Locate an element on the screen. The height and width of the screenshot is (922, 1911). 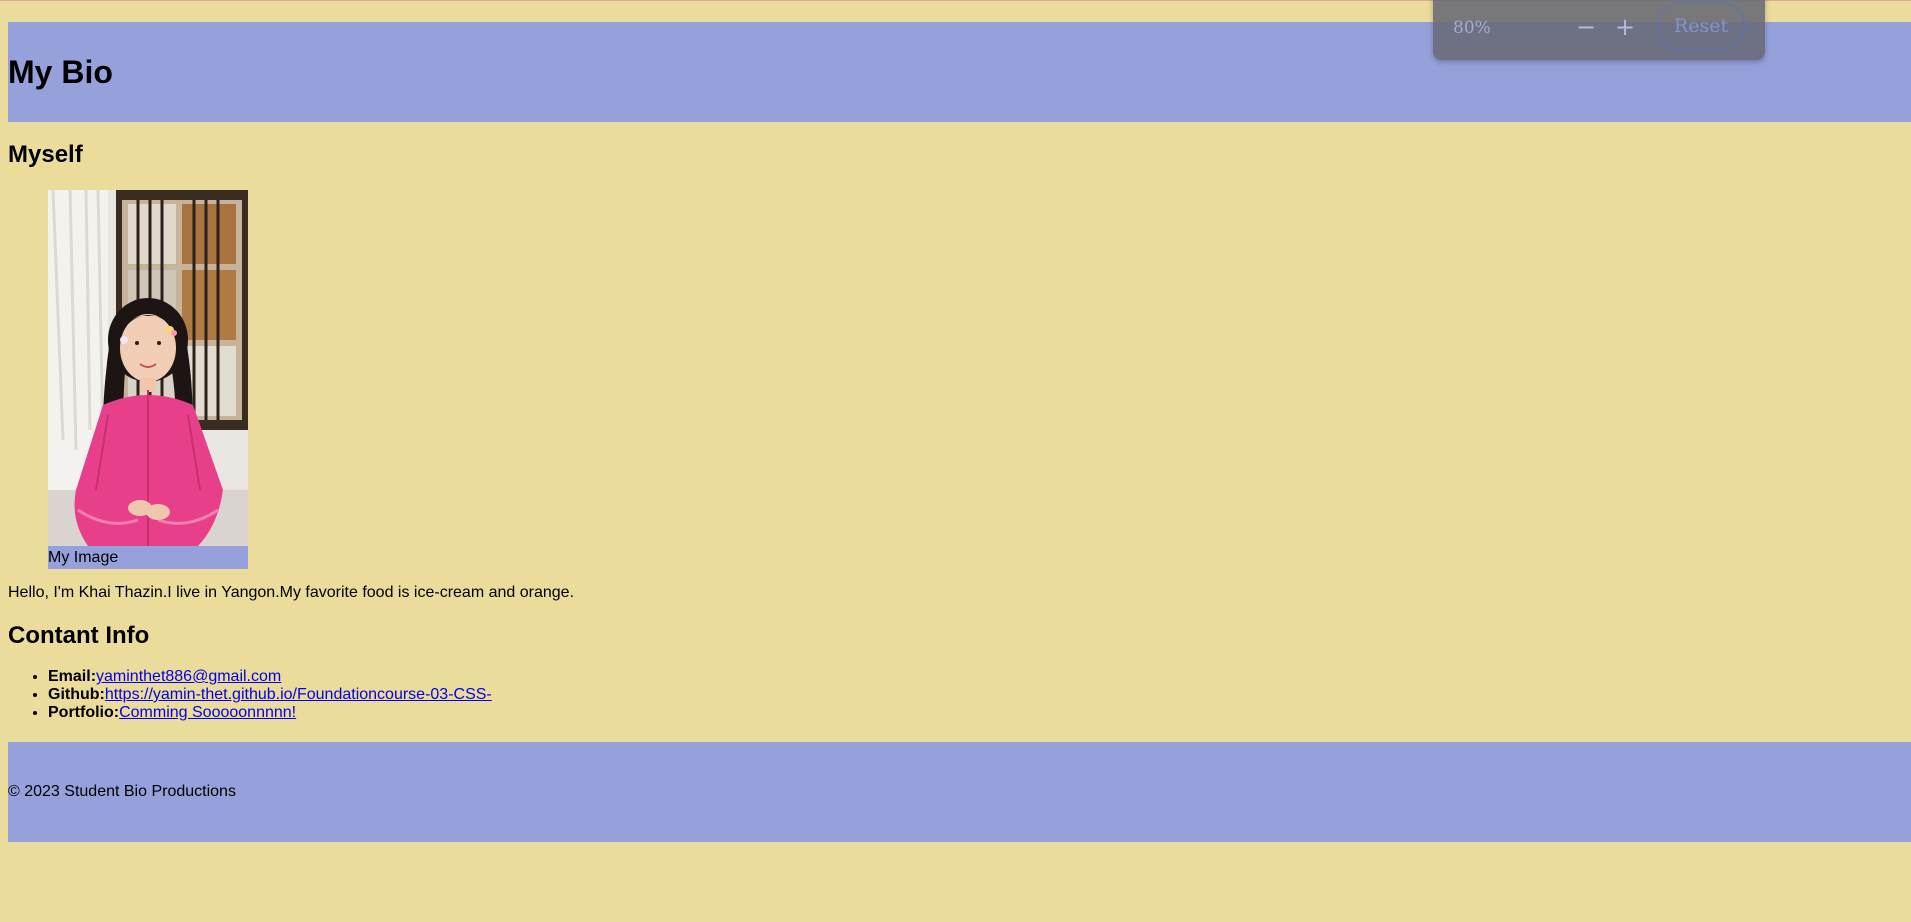
zoom-popup: 80% − + Reset is located at coordinates (1599, 30).